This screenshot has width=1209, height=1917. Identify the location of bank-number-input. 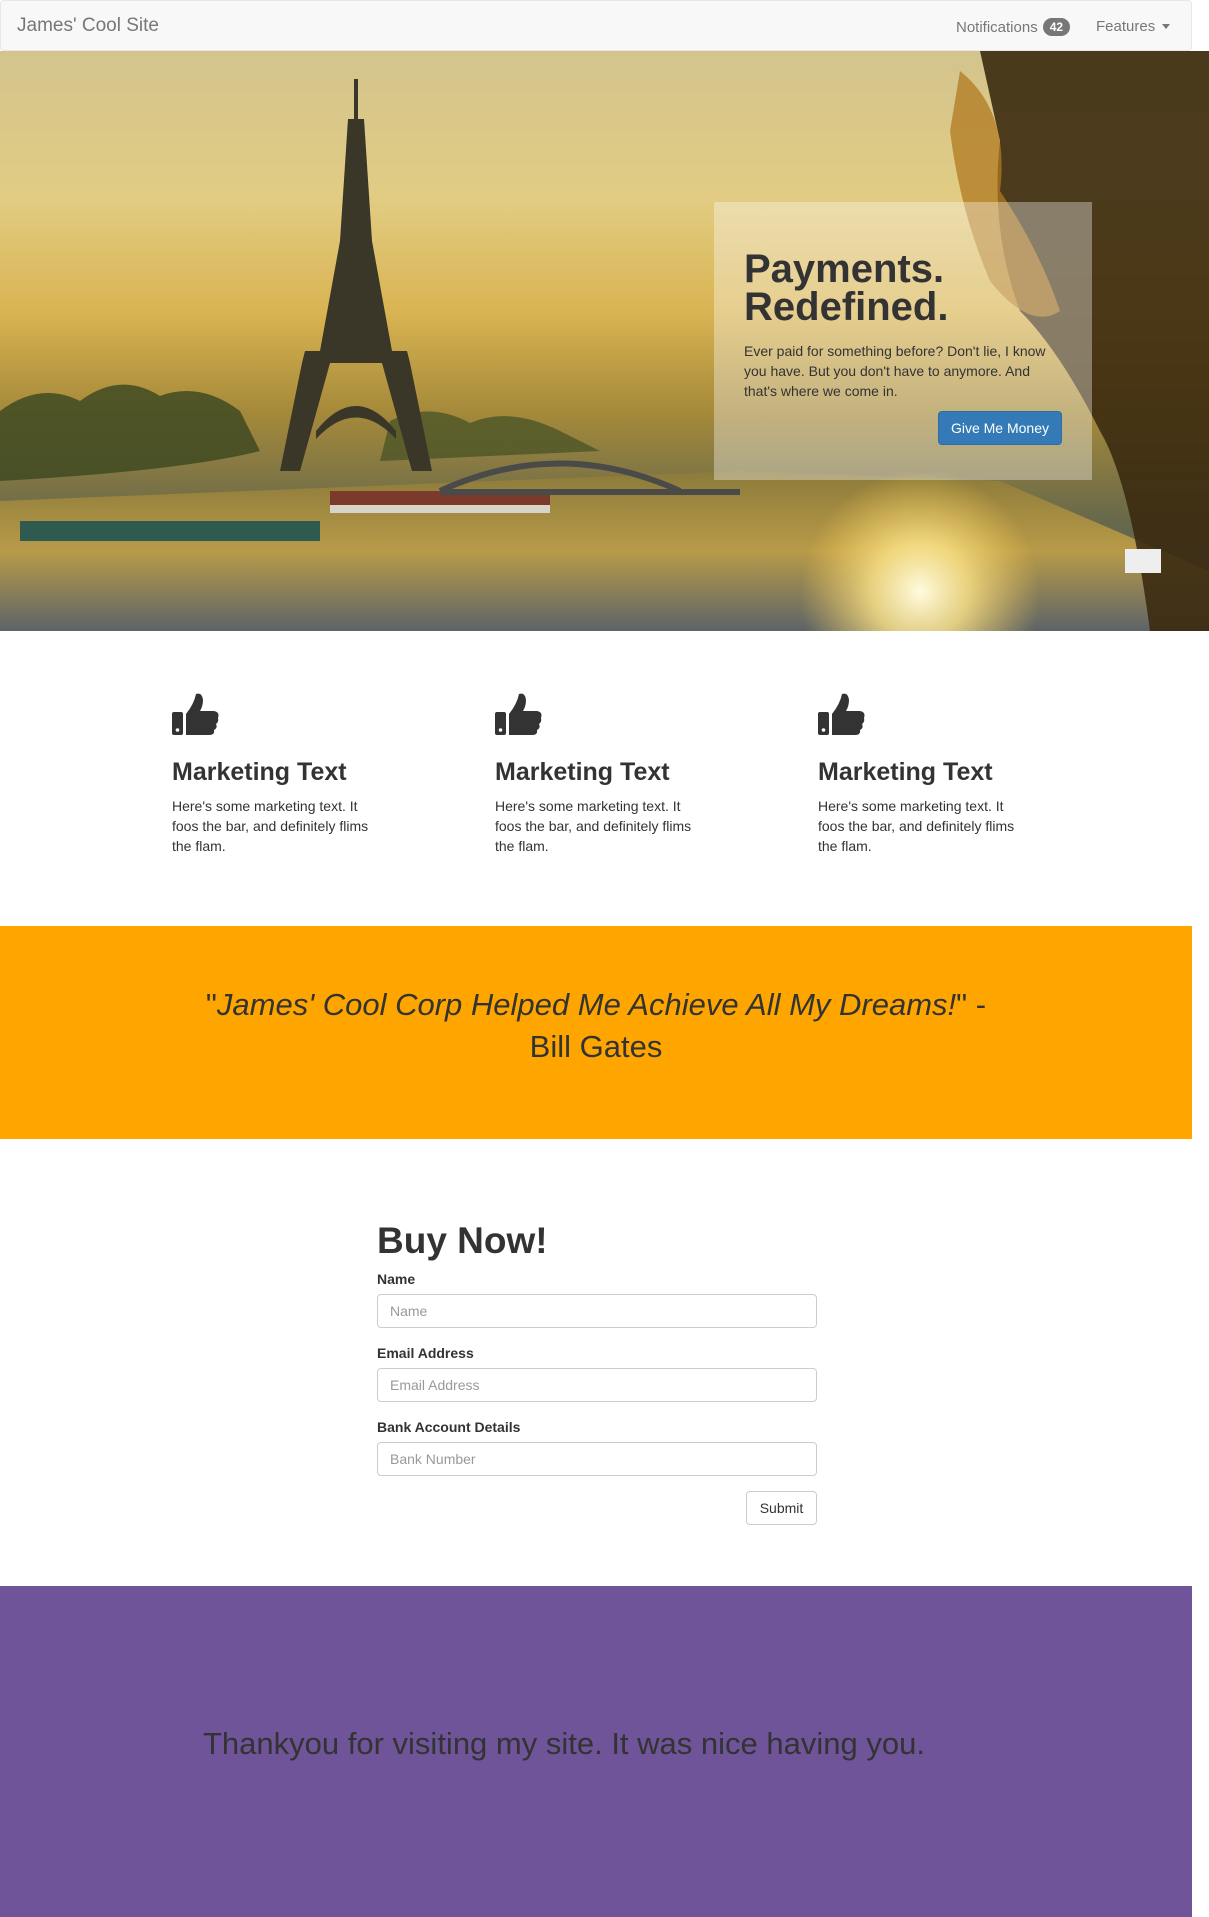
(597, 1459).